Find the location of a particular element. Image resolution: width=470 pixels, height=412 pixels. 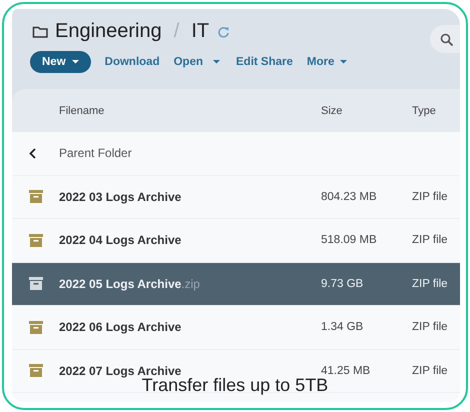

file-name: 2022 05 Logs Archive.zip is located at coordinates (130, 283).